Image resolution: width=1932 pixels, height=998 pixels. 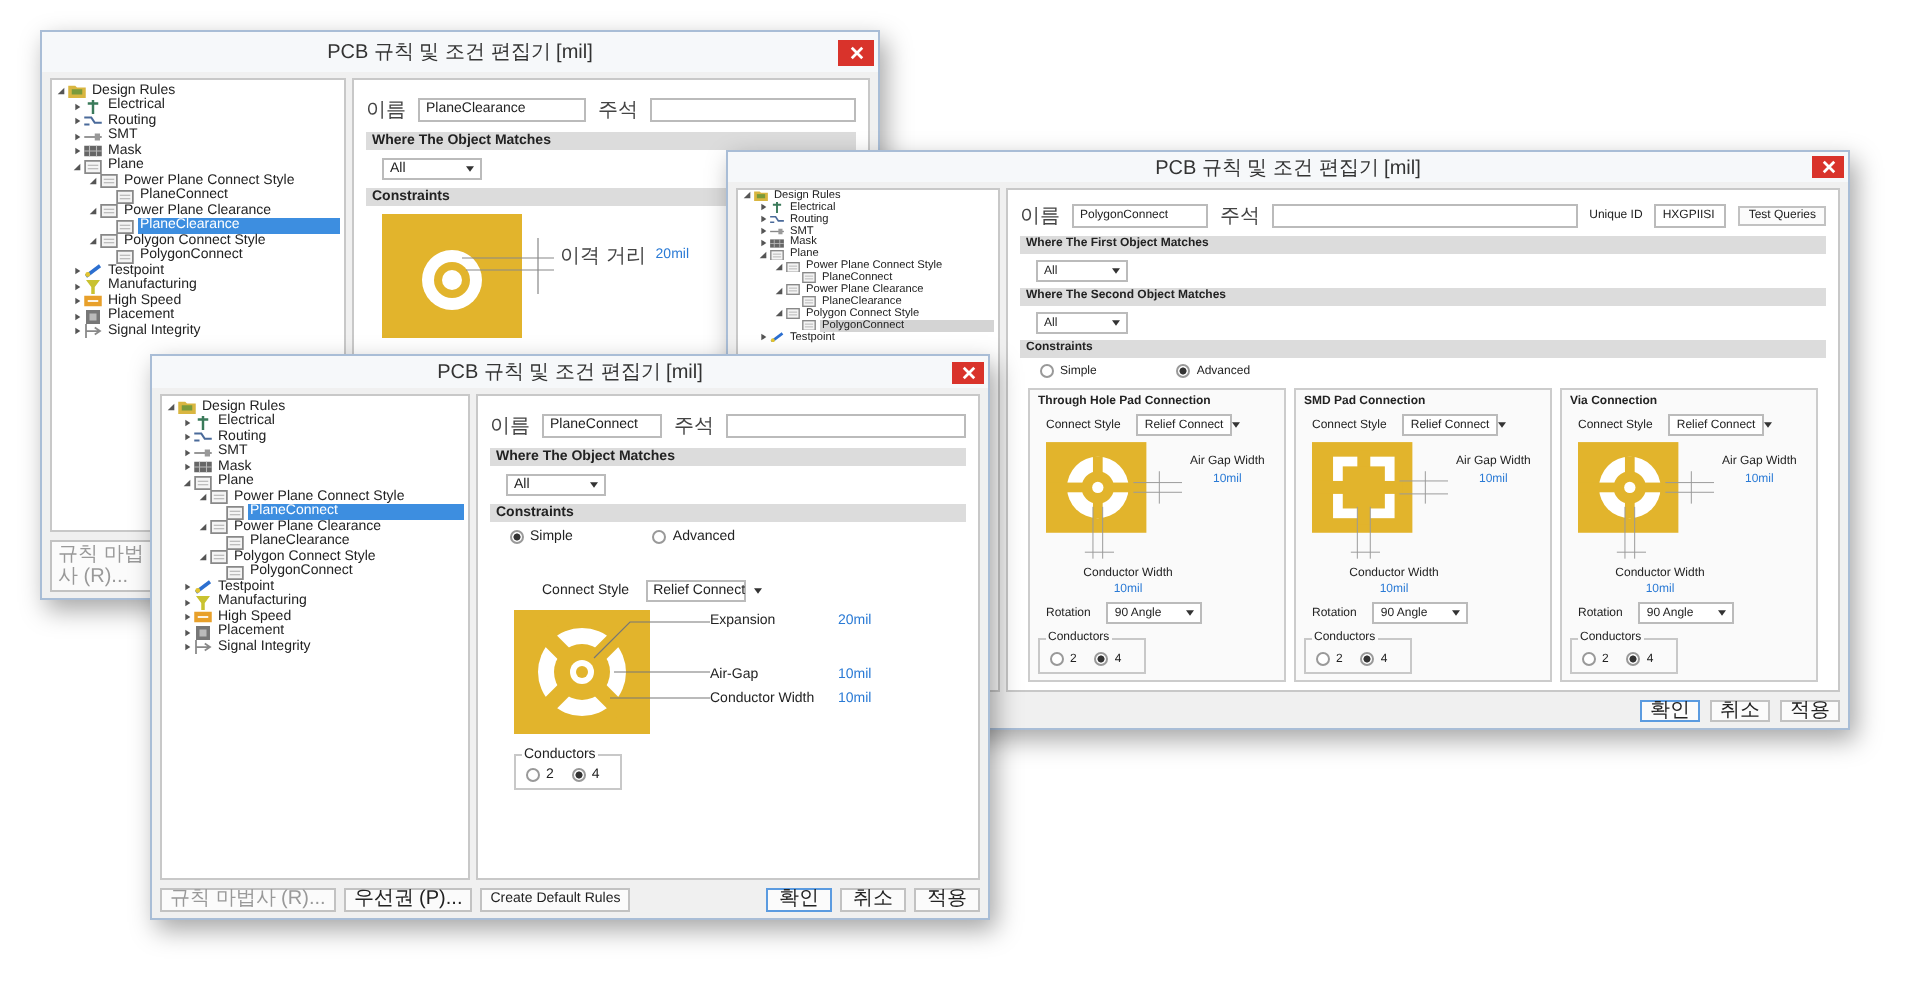 What do you see at coordinates (603, 257) in the screenshot?
I see `clearance-label: 이격 거리` at bounding box center [603, 257].